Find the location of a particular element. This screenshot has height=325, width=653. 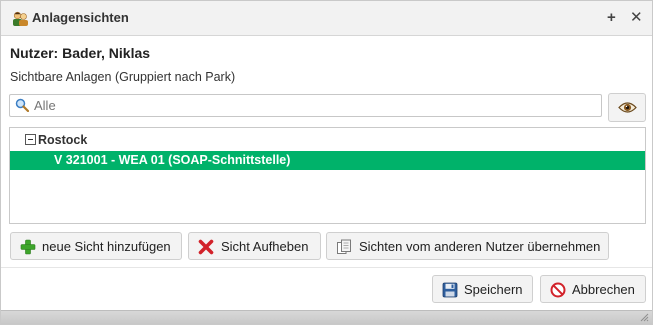

eye-icon is located at coordinates (627, 107).